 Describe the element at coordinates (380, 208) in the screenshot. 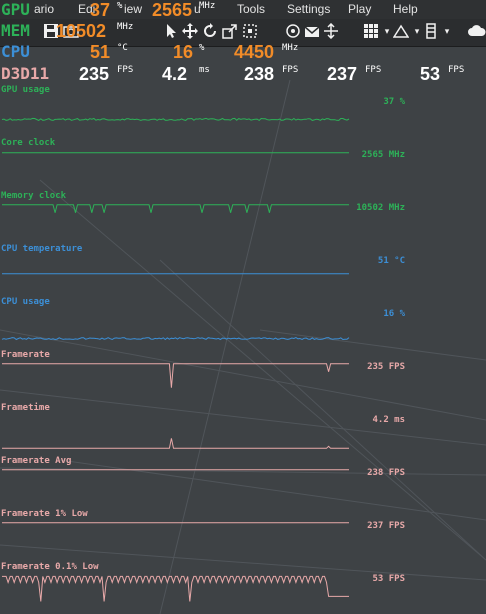

I see `graph-value: 10502 MHz` at that location.